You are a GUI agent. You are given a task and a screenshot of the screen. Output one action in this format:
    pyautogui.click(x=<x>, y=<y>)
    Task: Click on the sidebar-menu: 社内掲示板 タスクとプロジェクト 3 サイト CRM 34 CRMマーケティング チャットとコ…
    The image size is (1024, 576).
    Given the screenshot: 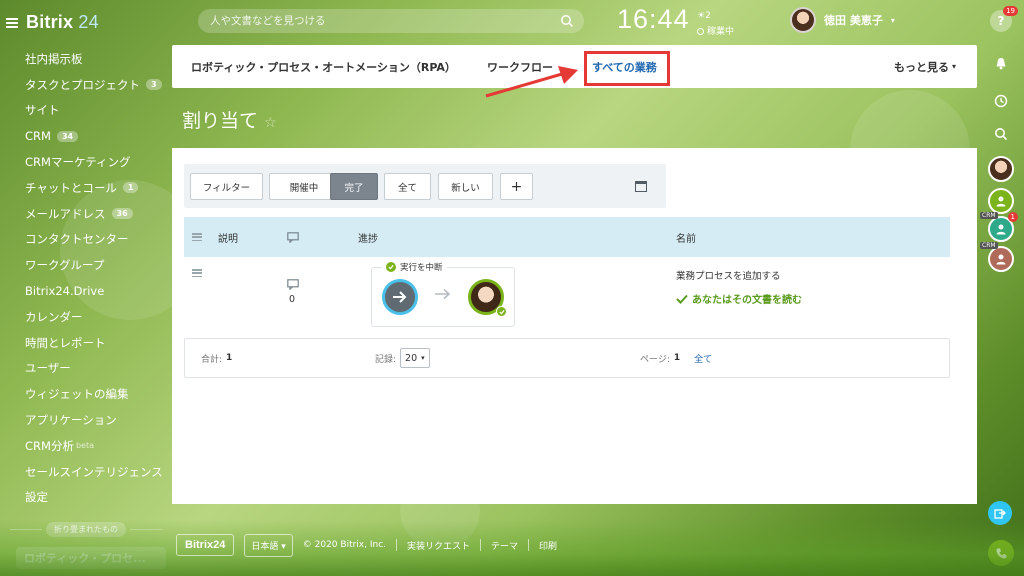 What is the action you would take?
    pyautogui.click(x=86, y=278)
    